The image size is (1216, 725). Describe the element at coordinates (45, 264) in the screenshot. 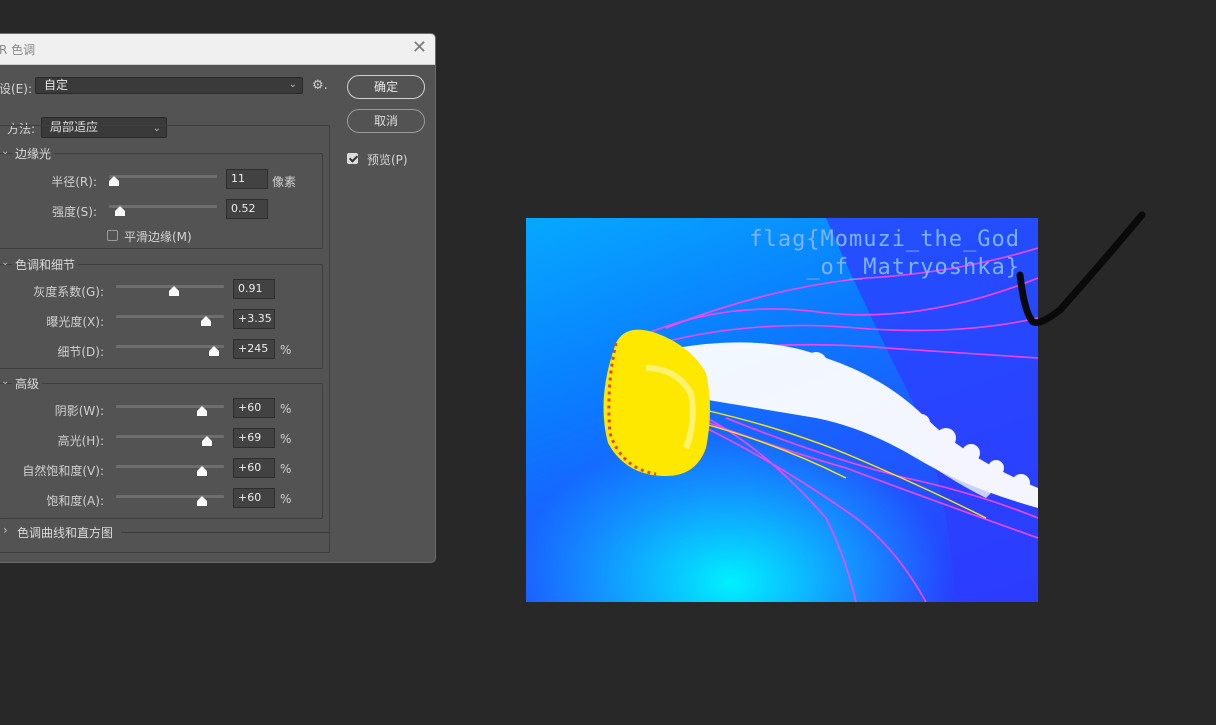

I see `tone-detail-title: 色调和细节` at that location.